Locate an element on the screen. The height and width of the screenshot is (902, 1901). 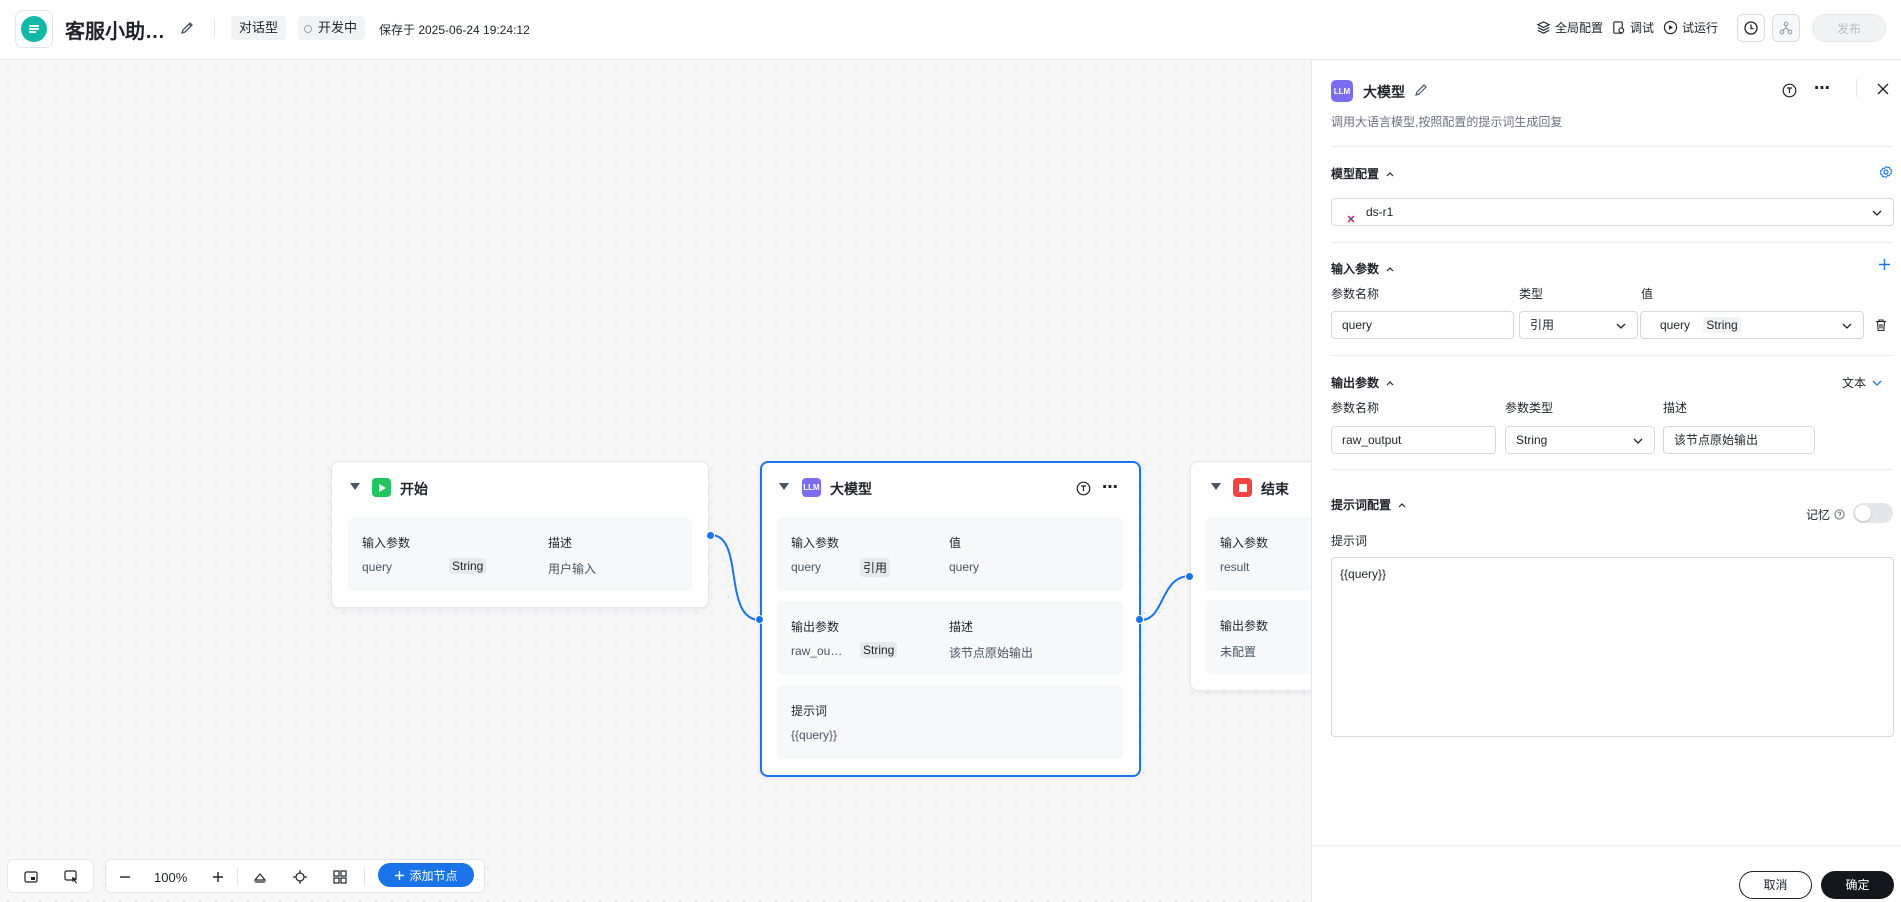
trial-run-button: 试运行 is located at coordinates (1690, 27).